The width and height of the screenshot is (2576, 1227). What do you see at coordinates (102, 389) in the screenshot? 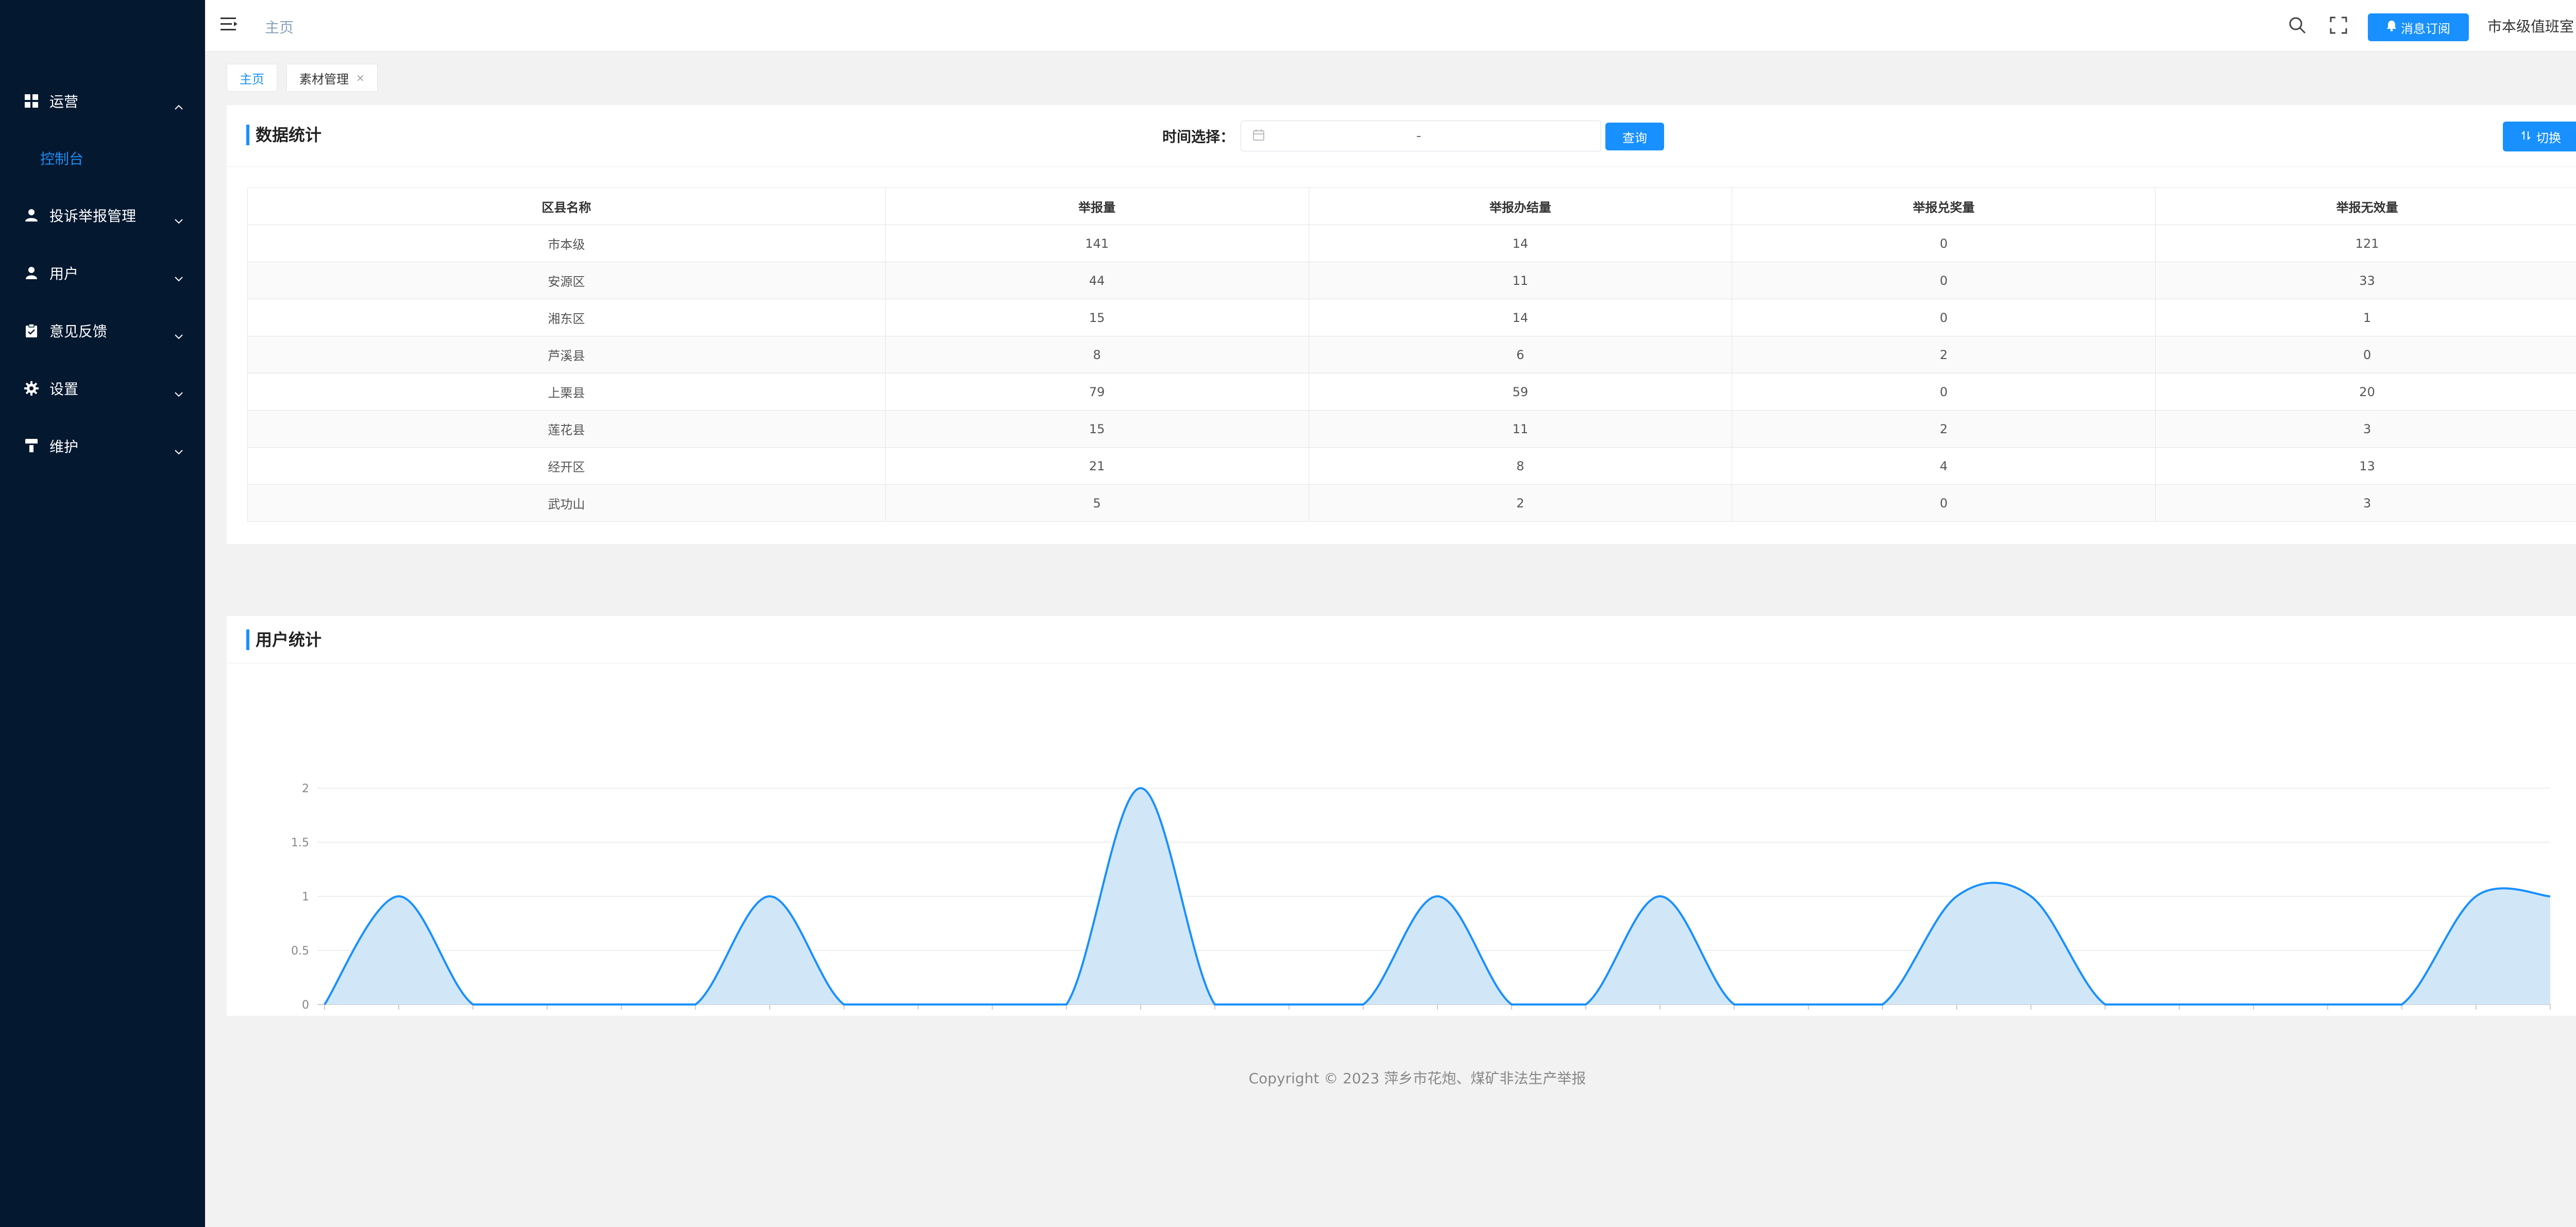
I see `sidebar-item-settings: 设置` at bounding box center [102, 389].